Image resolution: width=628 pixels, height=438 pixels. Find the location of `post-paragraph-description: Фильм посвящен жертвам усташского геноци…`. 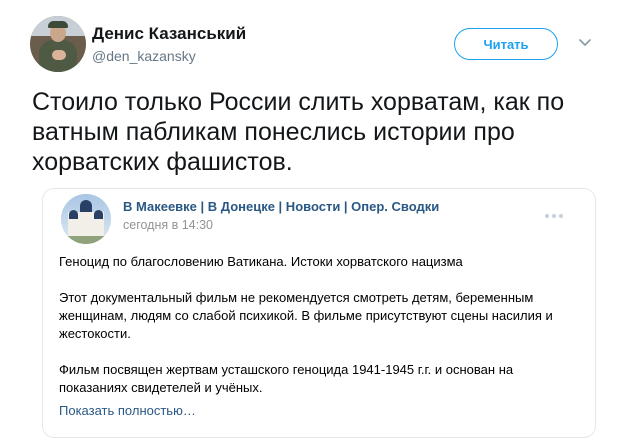

post-paragraph-description: Фильм посвящен жертвам усташского геноци… is located at coordinates (286, 378).